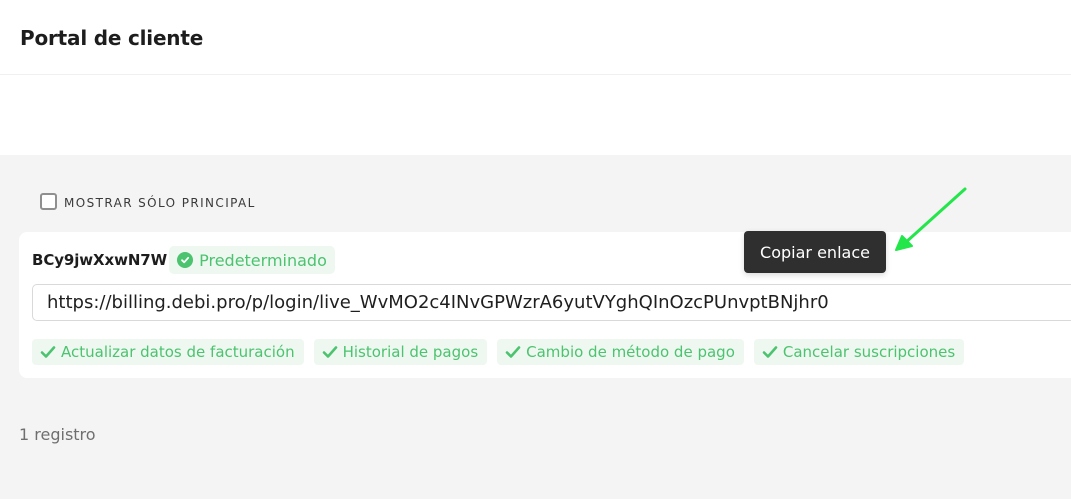 The width and height of the screenshot is (1071, 499). I want to click on show-only-primary-checkbox, so click(48, 201).